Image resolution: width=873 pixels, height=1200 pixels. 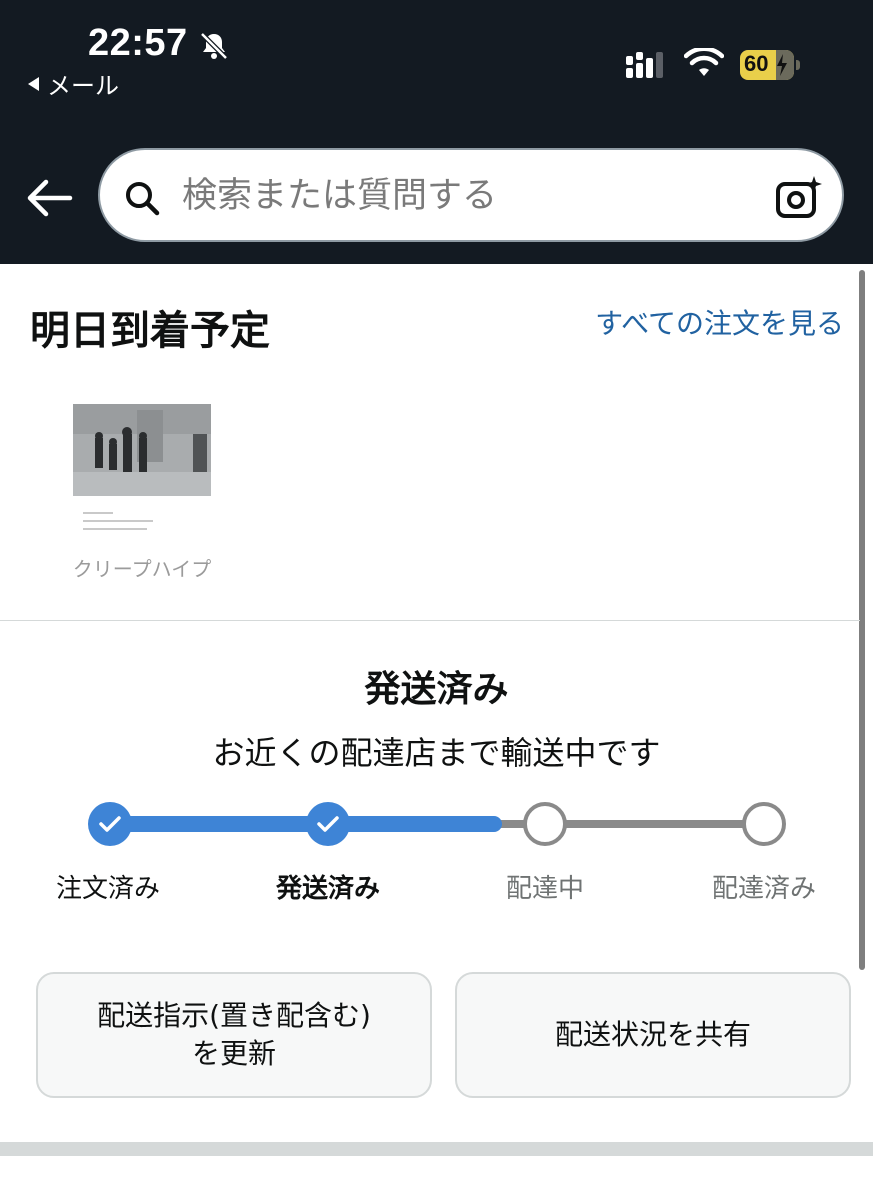 I want to click on step-node-ordered, so click(x=110, y=824).